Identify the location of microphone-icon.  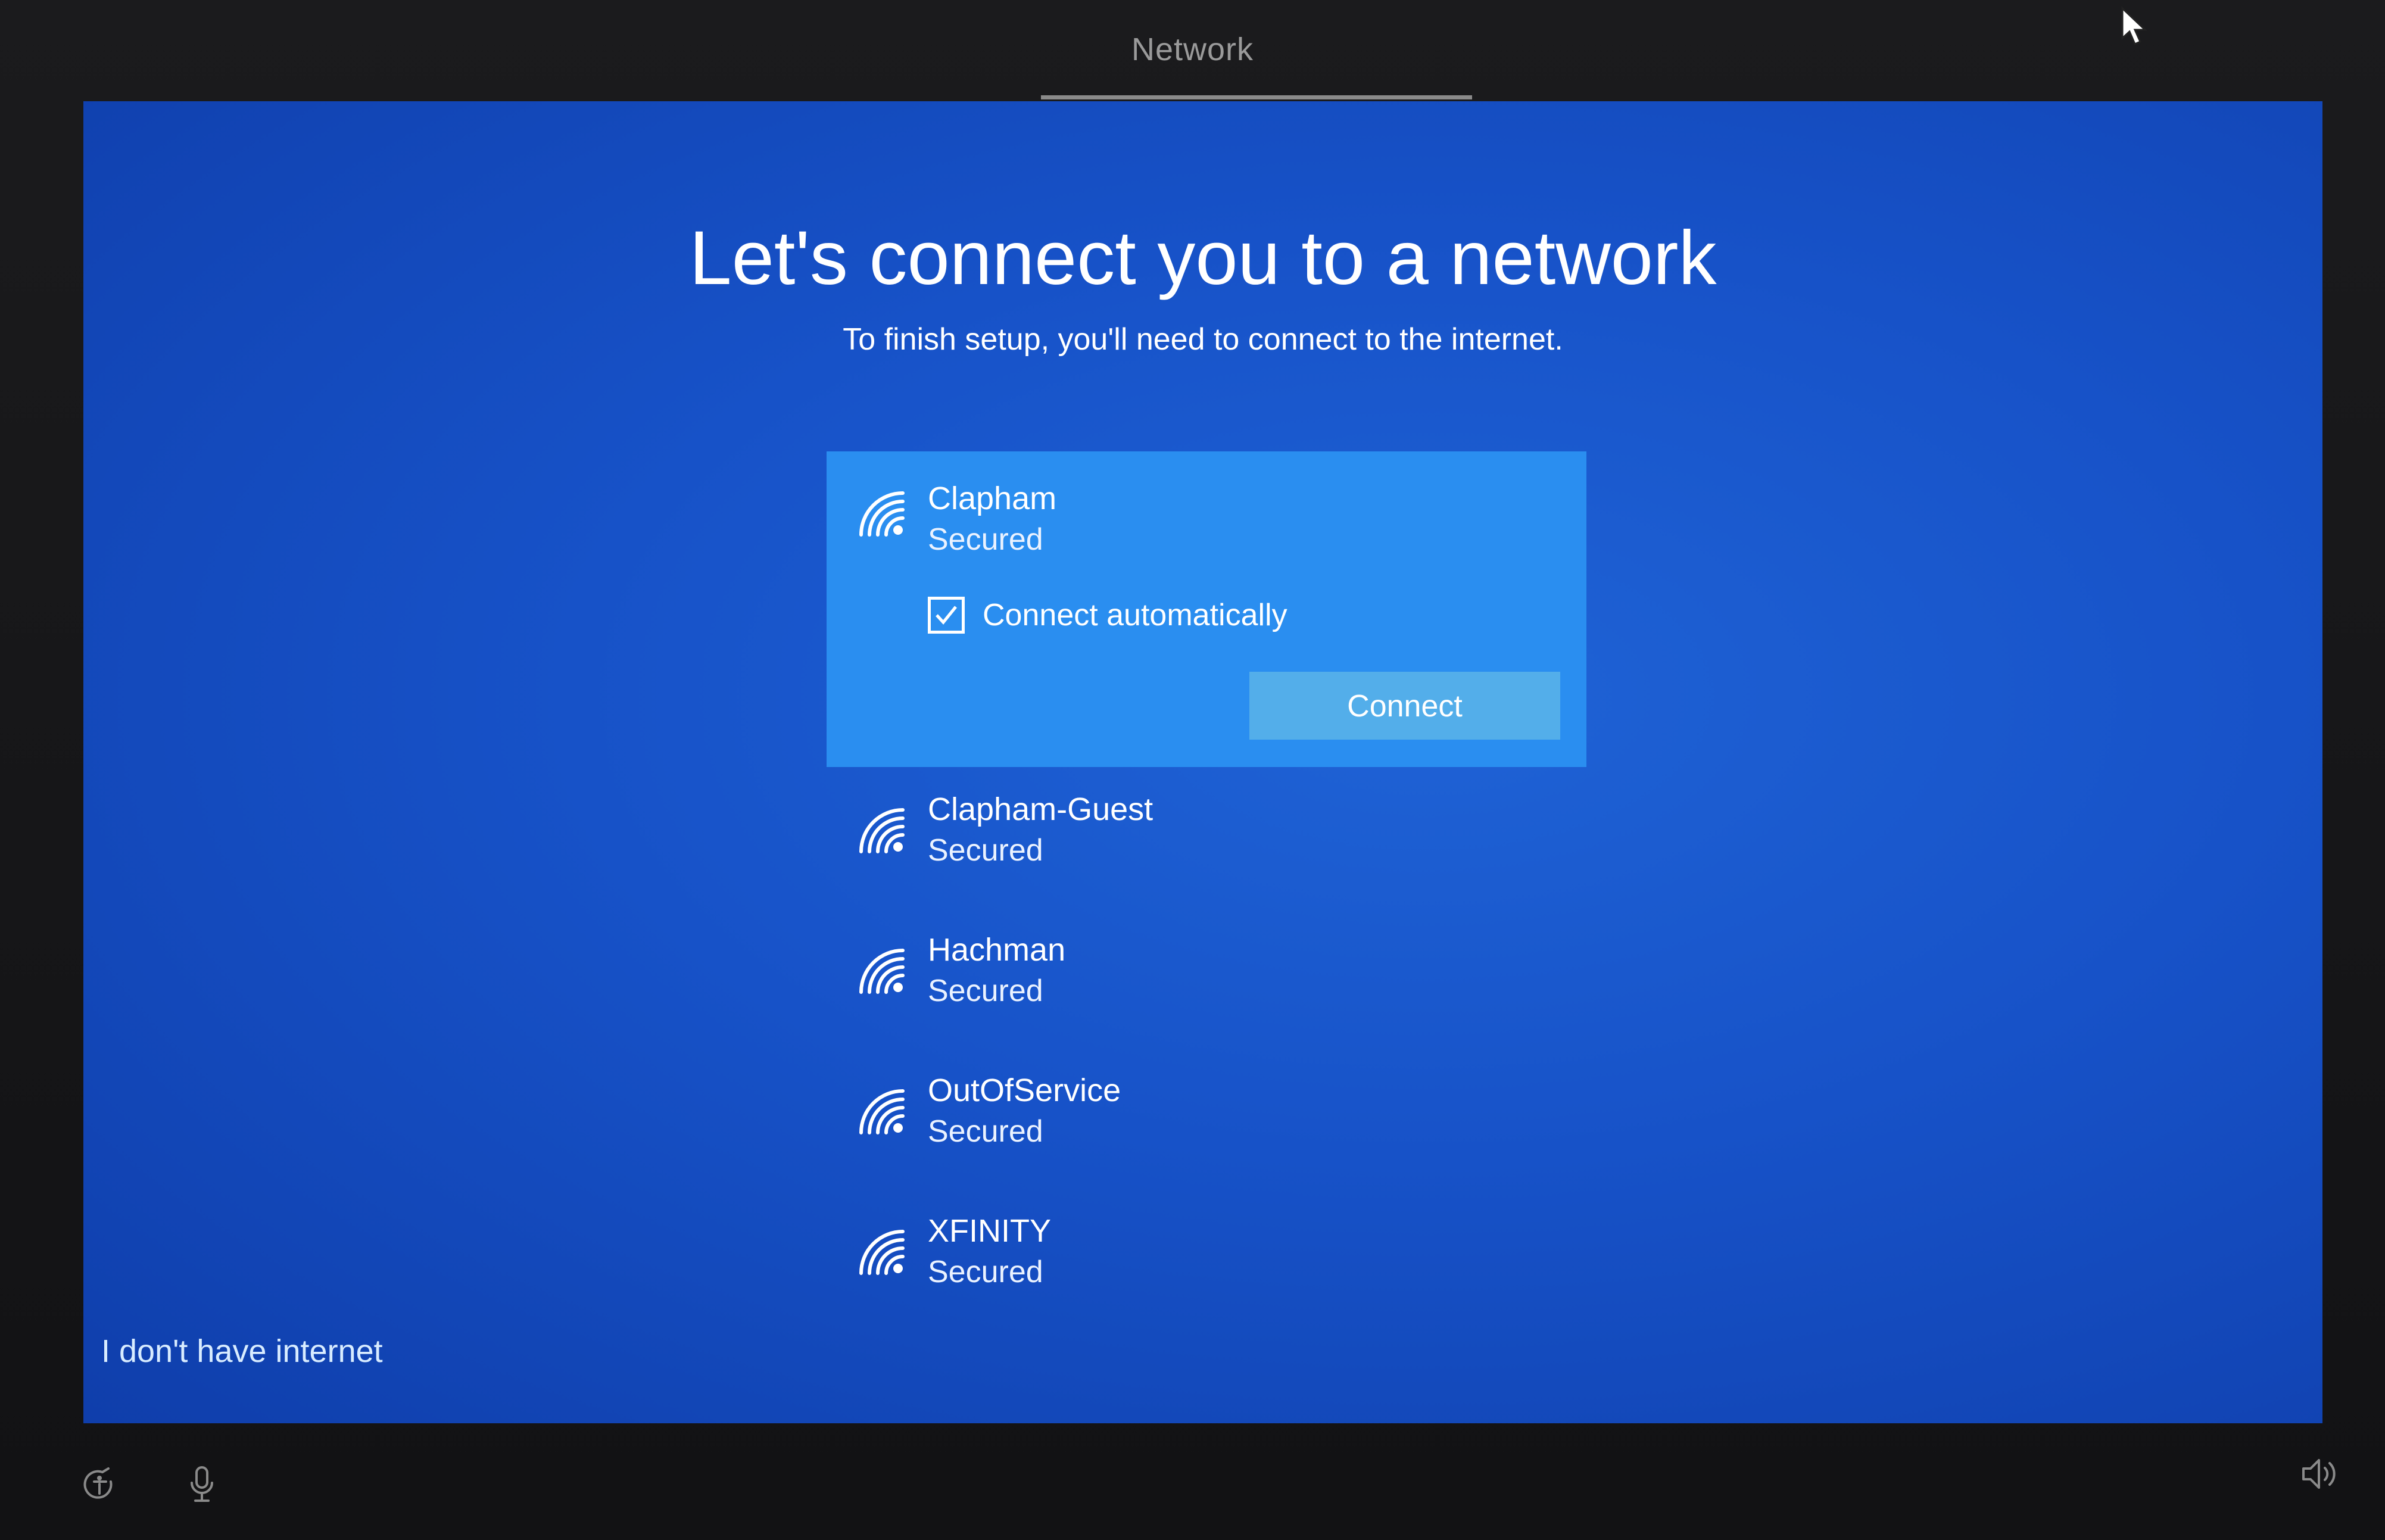
(203, 1484).